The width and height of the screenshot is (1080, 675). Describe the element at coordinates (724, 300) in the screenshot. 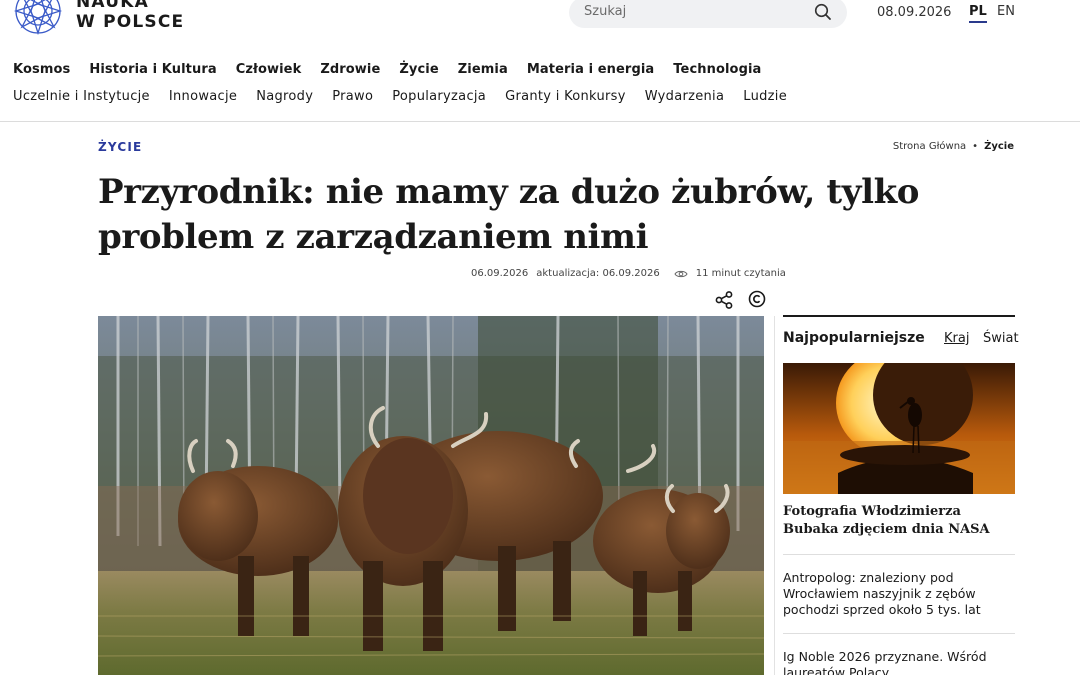

I see `share-icon` at that location.